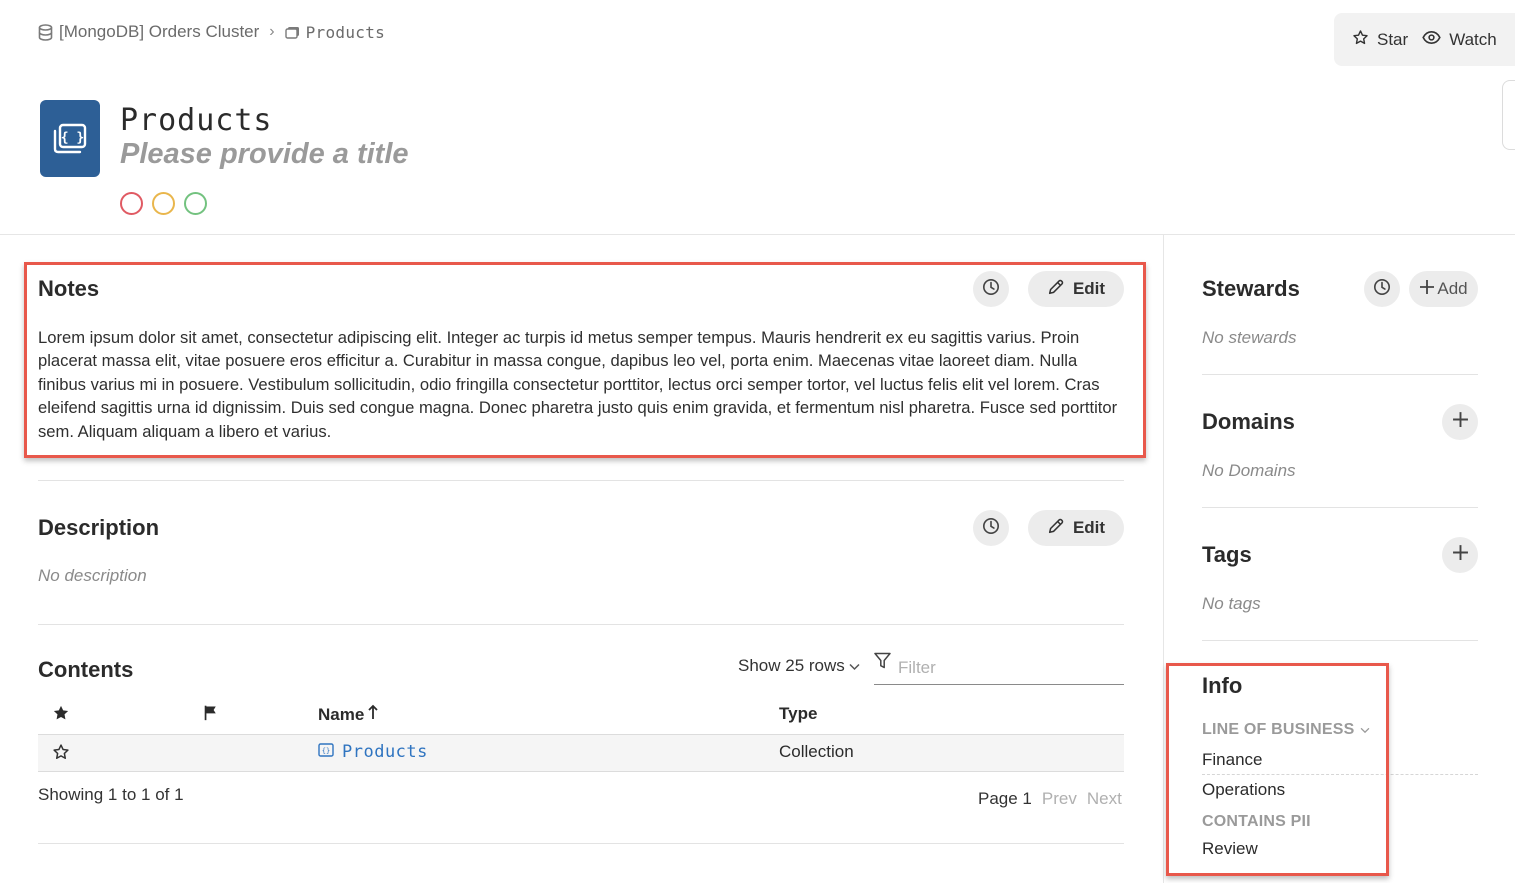 The height and width of the screenshot is (883, 1515). I want to click on description-divider, so click(581, 624).